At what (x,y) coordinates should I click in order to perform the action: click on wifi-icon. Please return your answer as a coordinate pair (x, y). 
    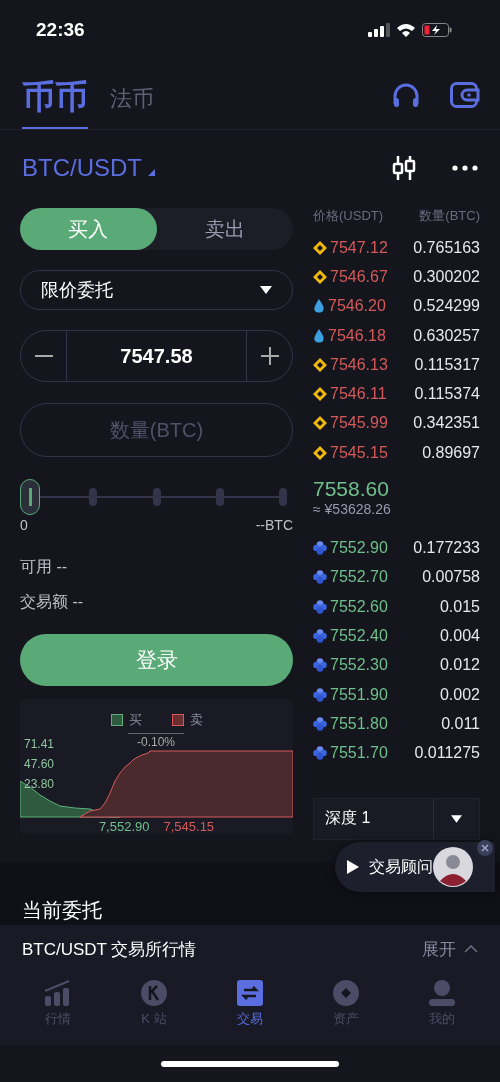
    Looking at the image, I should click on (406, 30).